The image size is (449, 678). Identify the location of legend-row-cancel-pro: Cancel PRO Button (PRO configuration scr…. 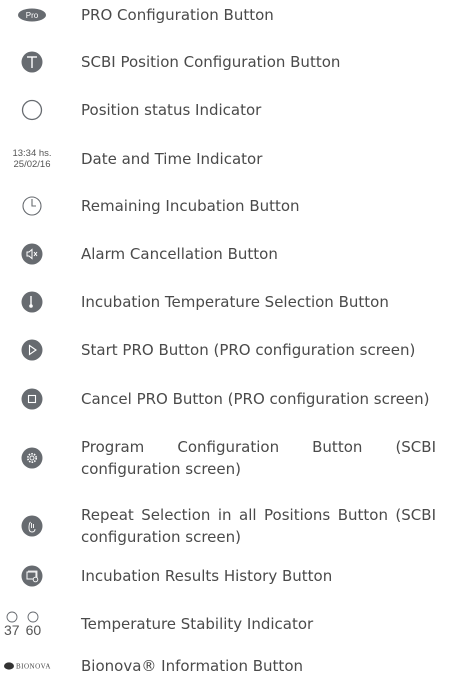
(224, 399).